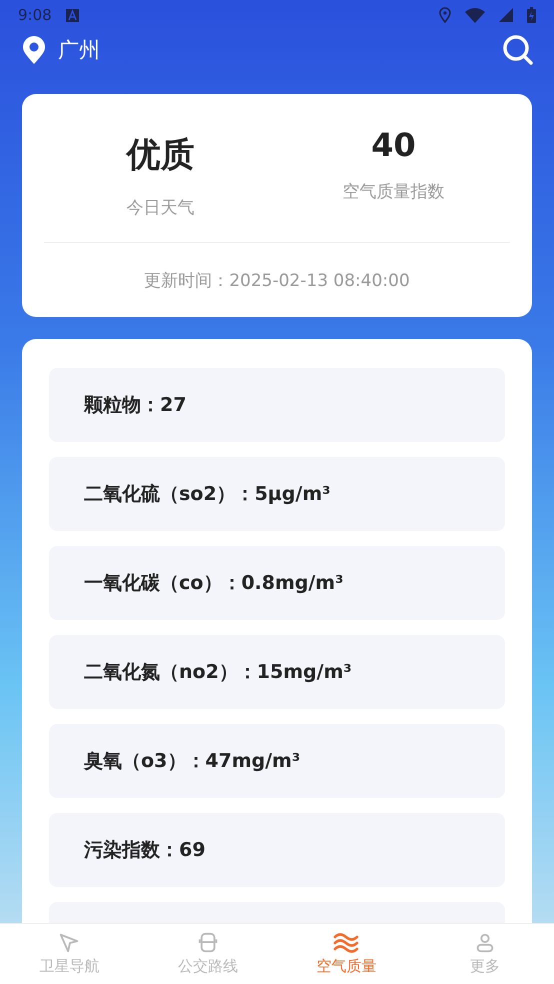 The width and height of the screenshot is (554, 984). What do you see at coordinates (72, 15) in the screenshot?
I see `notification-icon` at bounding box center [72, 15].